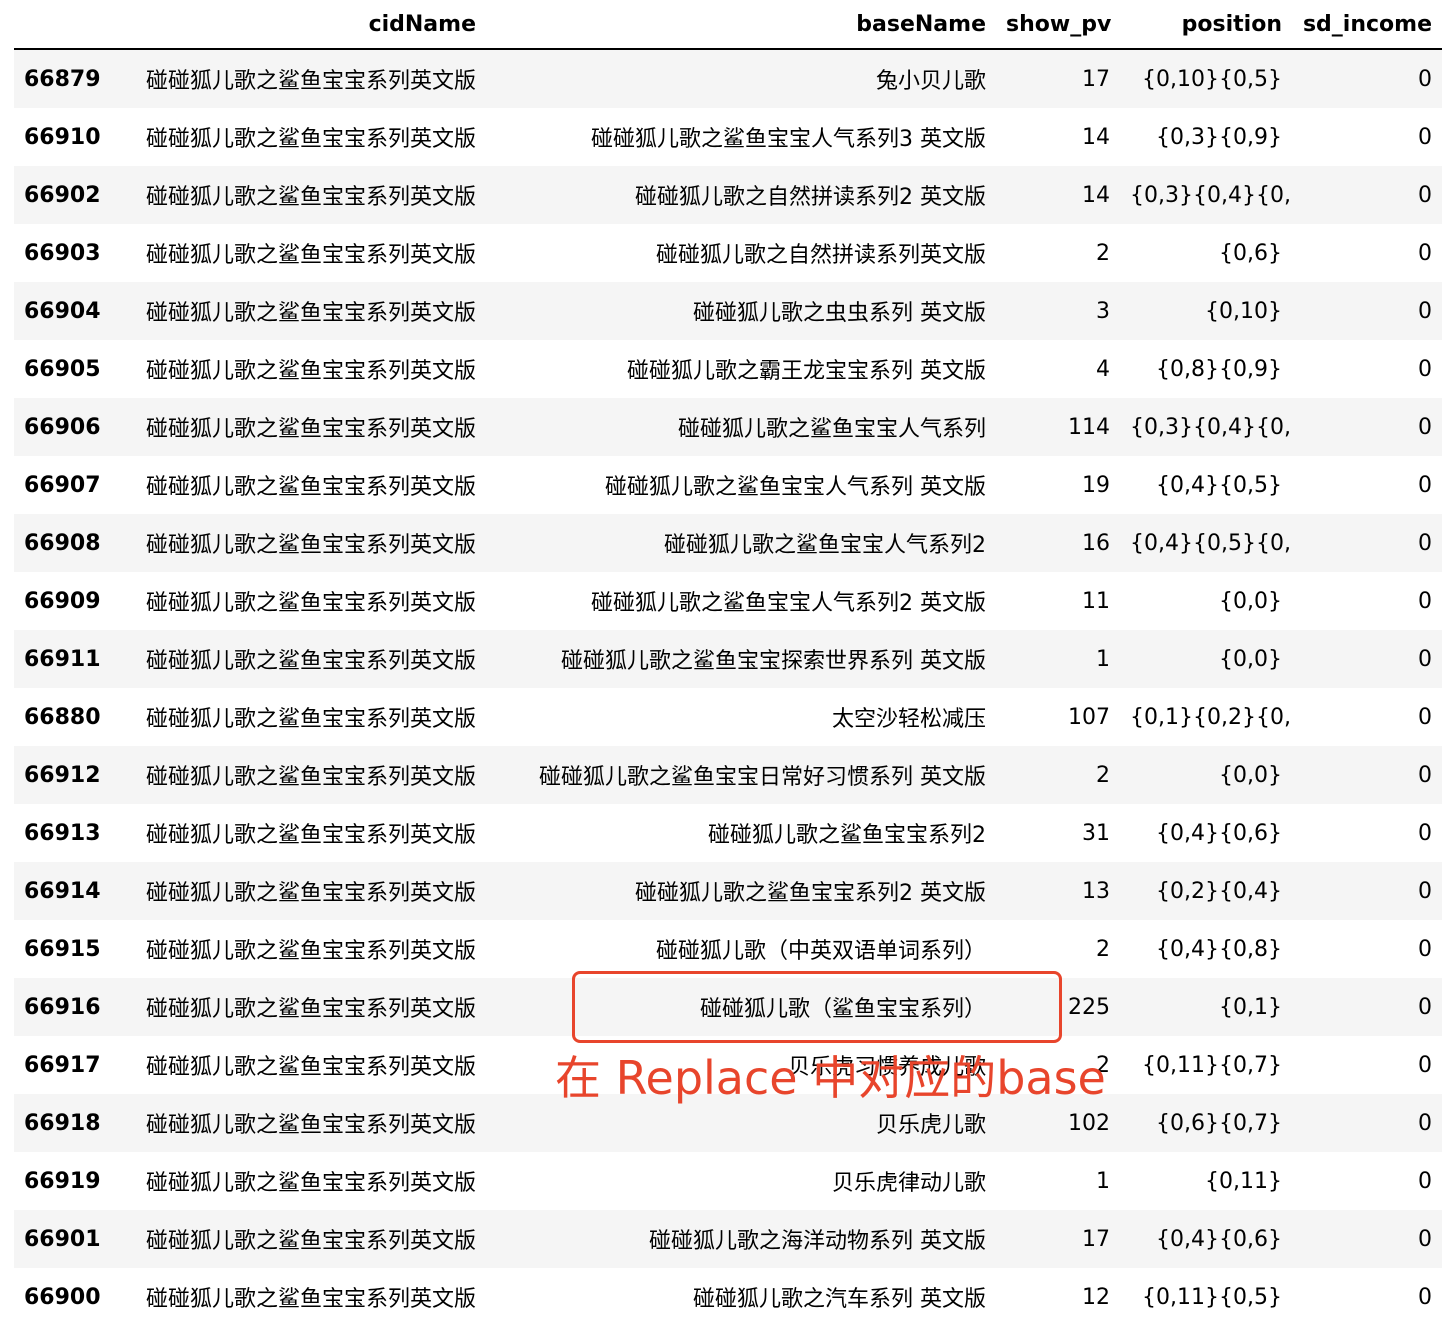  What do you see at coordinates (62, 369) in the screenshot?
I see `row-index: 66905` at bounding box center [62, 369].